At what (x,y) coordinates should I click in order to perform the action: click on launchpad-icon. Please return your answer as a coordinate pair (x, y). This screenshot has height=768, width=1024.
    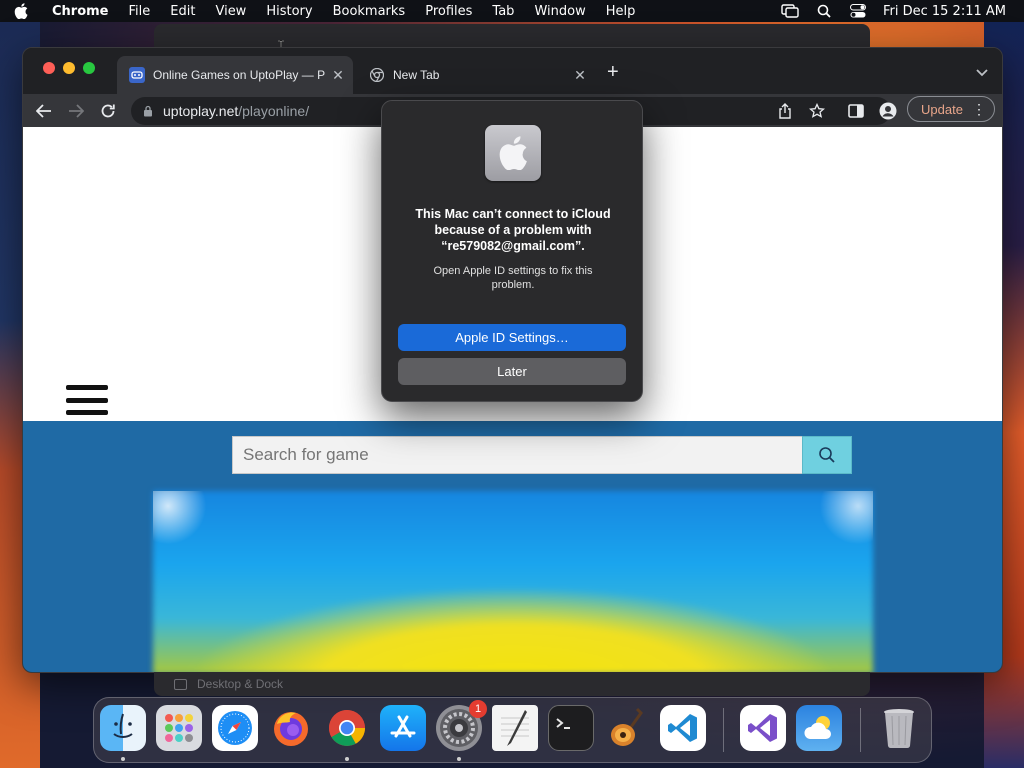
    Looking at the image, I should click on (179, 728).